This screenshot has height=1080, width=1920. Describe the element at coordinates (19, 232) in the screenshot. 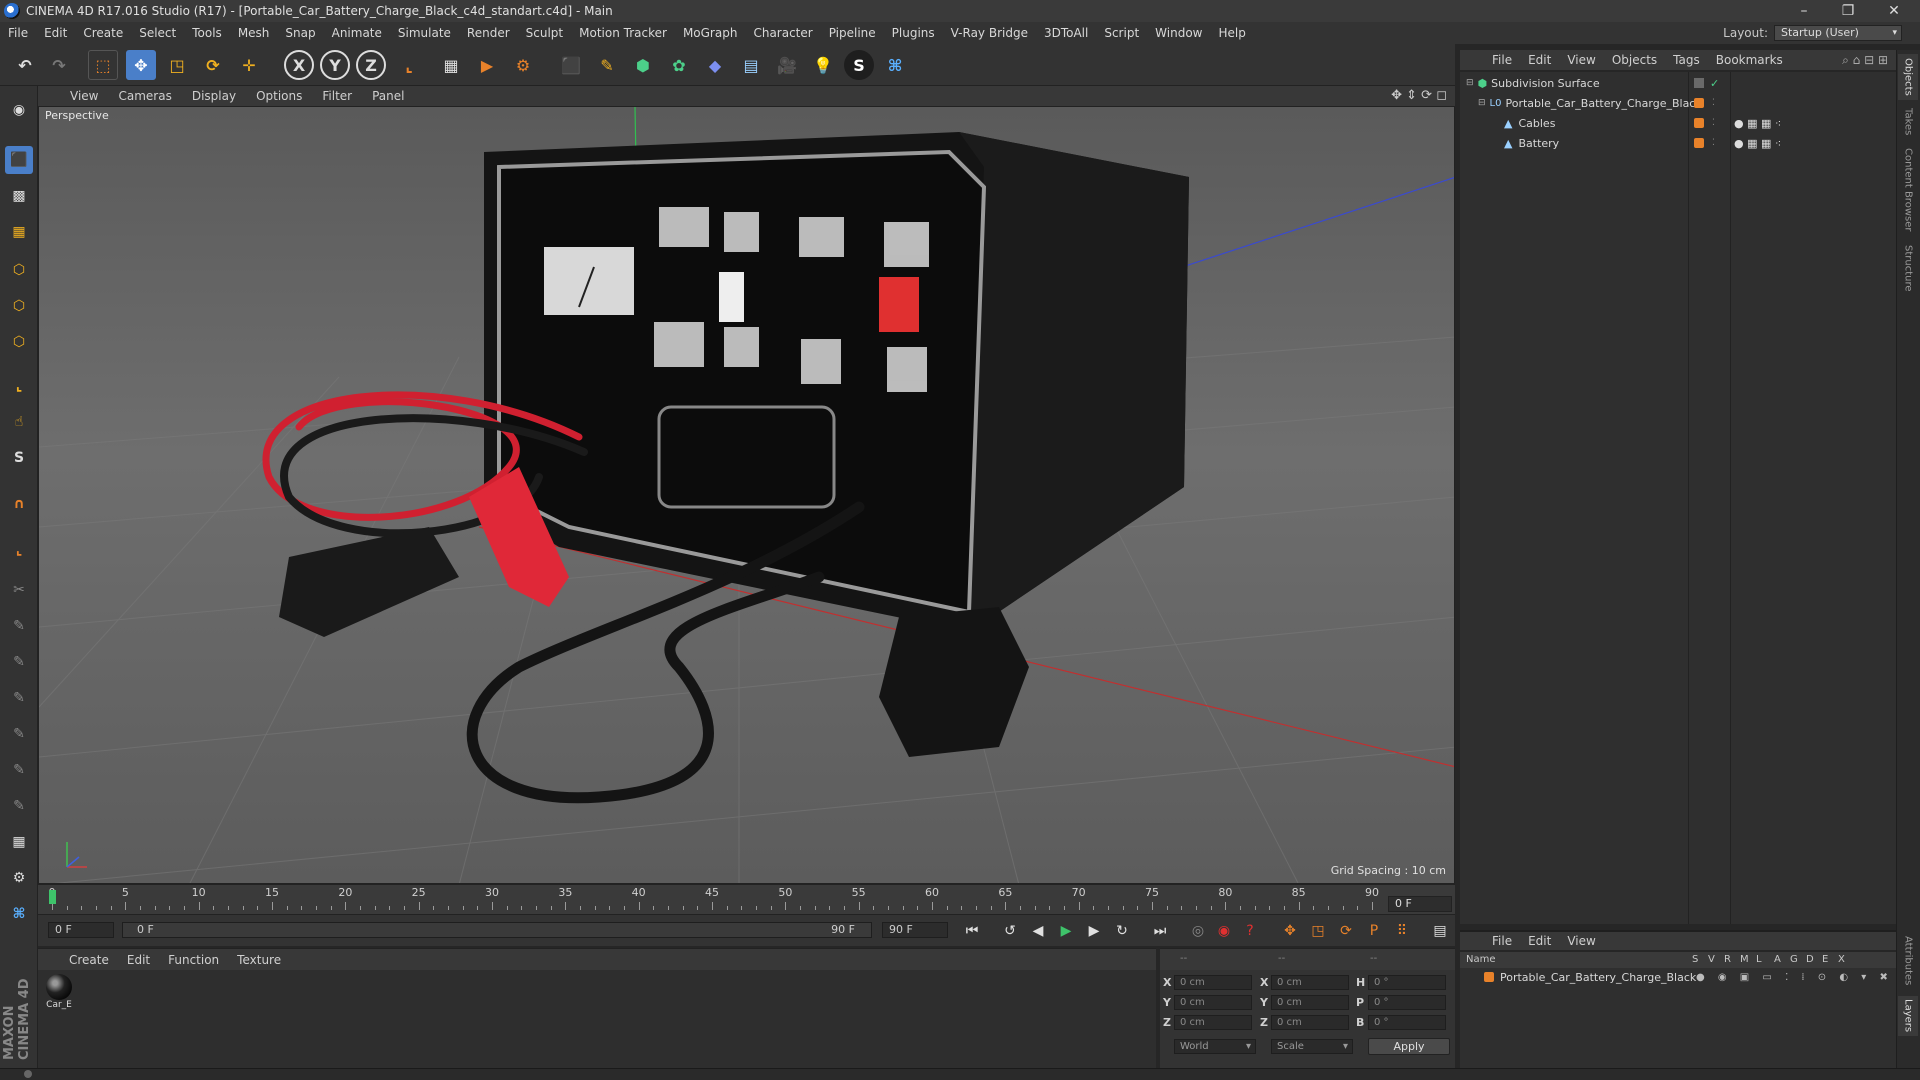

I see `workplane-mode-icon: ▦` at that location.